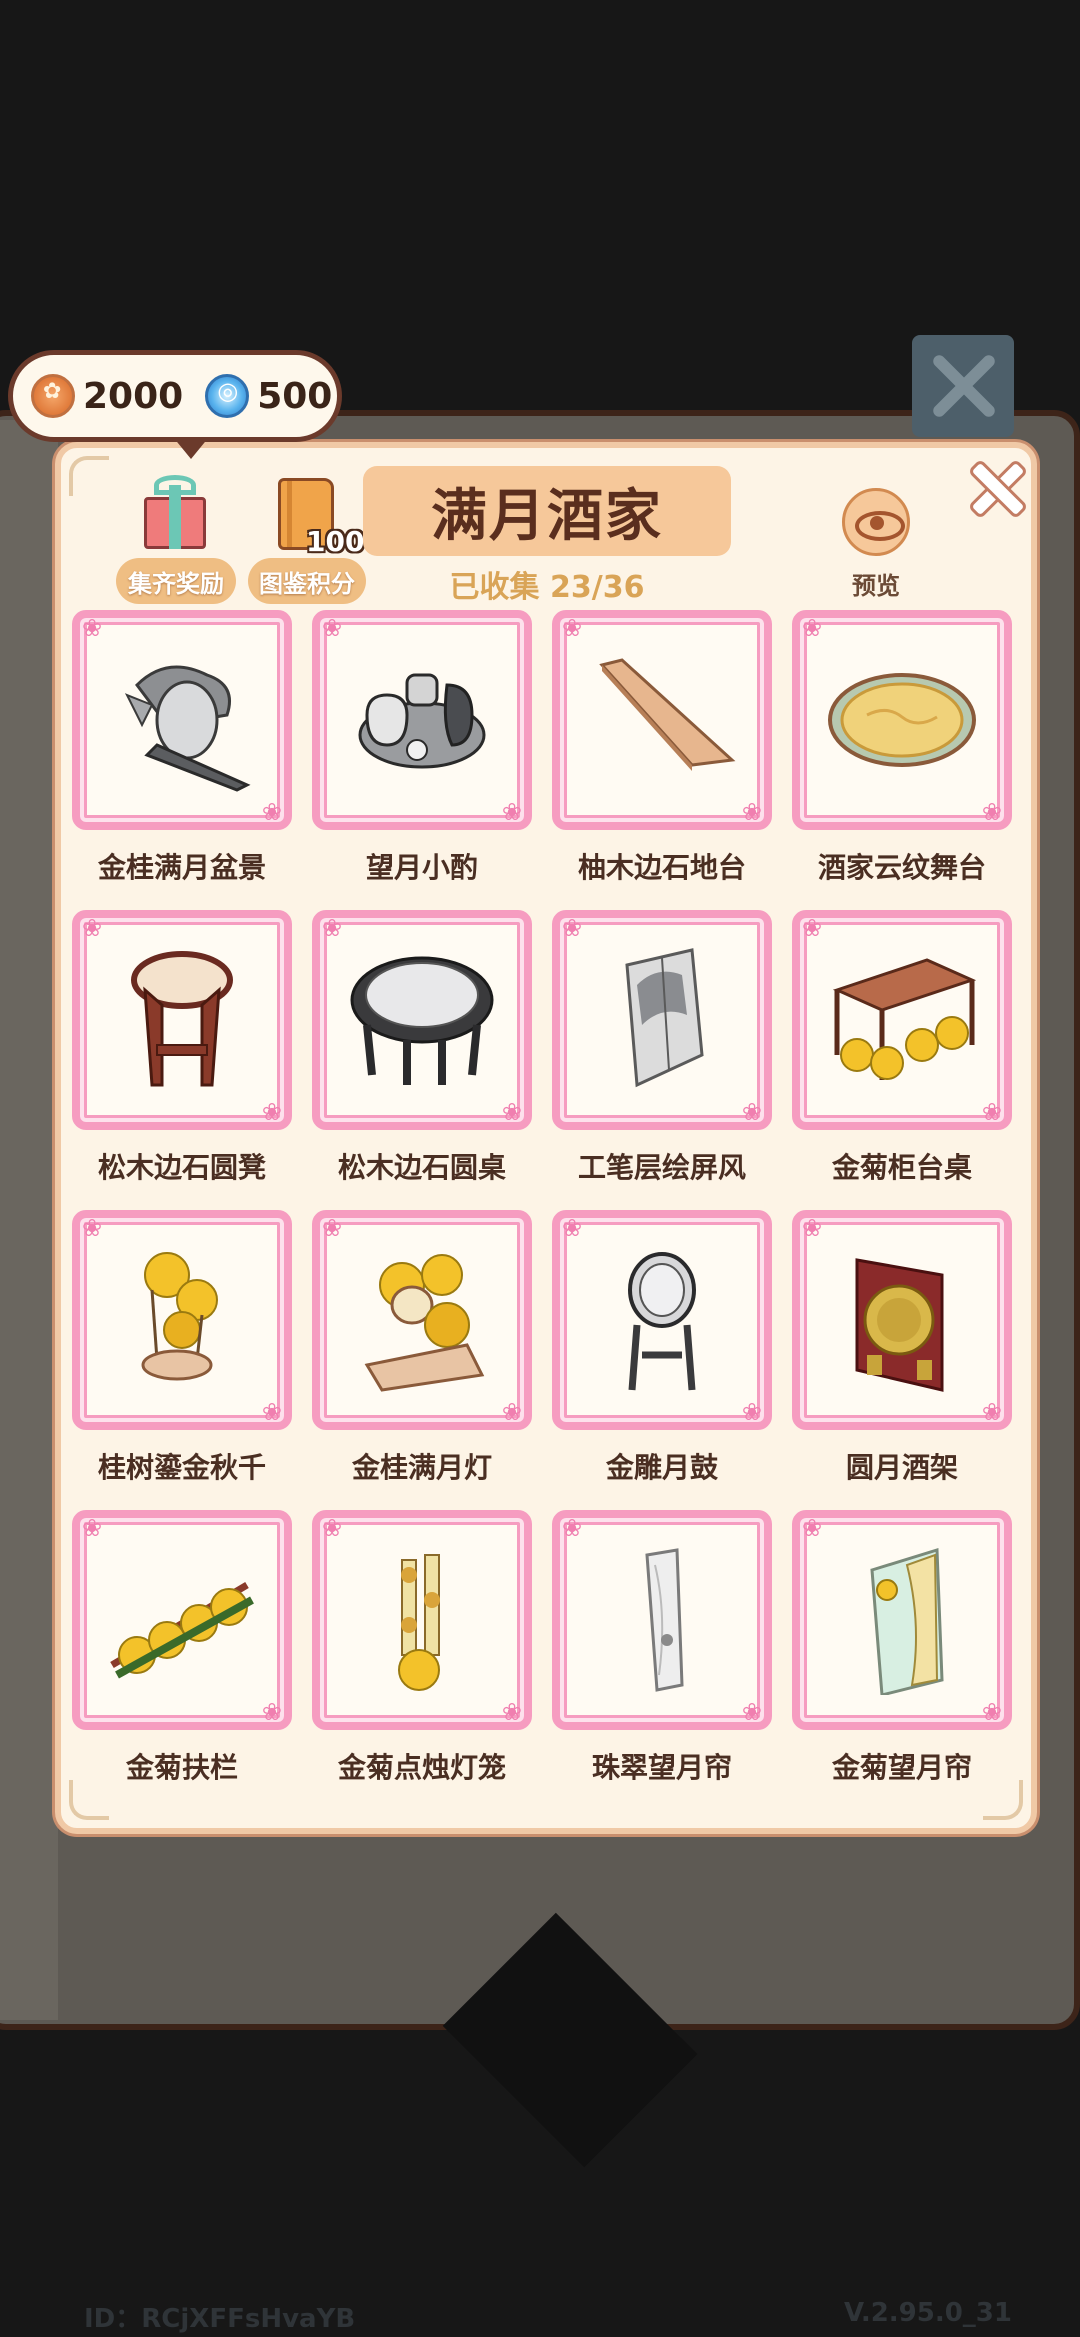 This screenshot has height=2337, width=1080. I want to click on item-card: 工笔层绘屏风, so click(662, 1054).